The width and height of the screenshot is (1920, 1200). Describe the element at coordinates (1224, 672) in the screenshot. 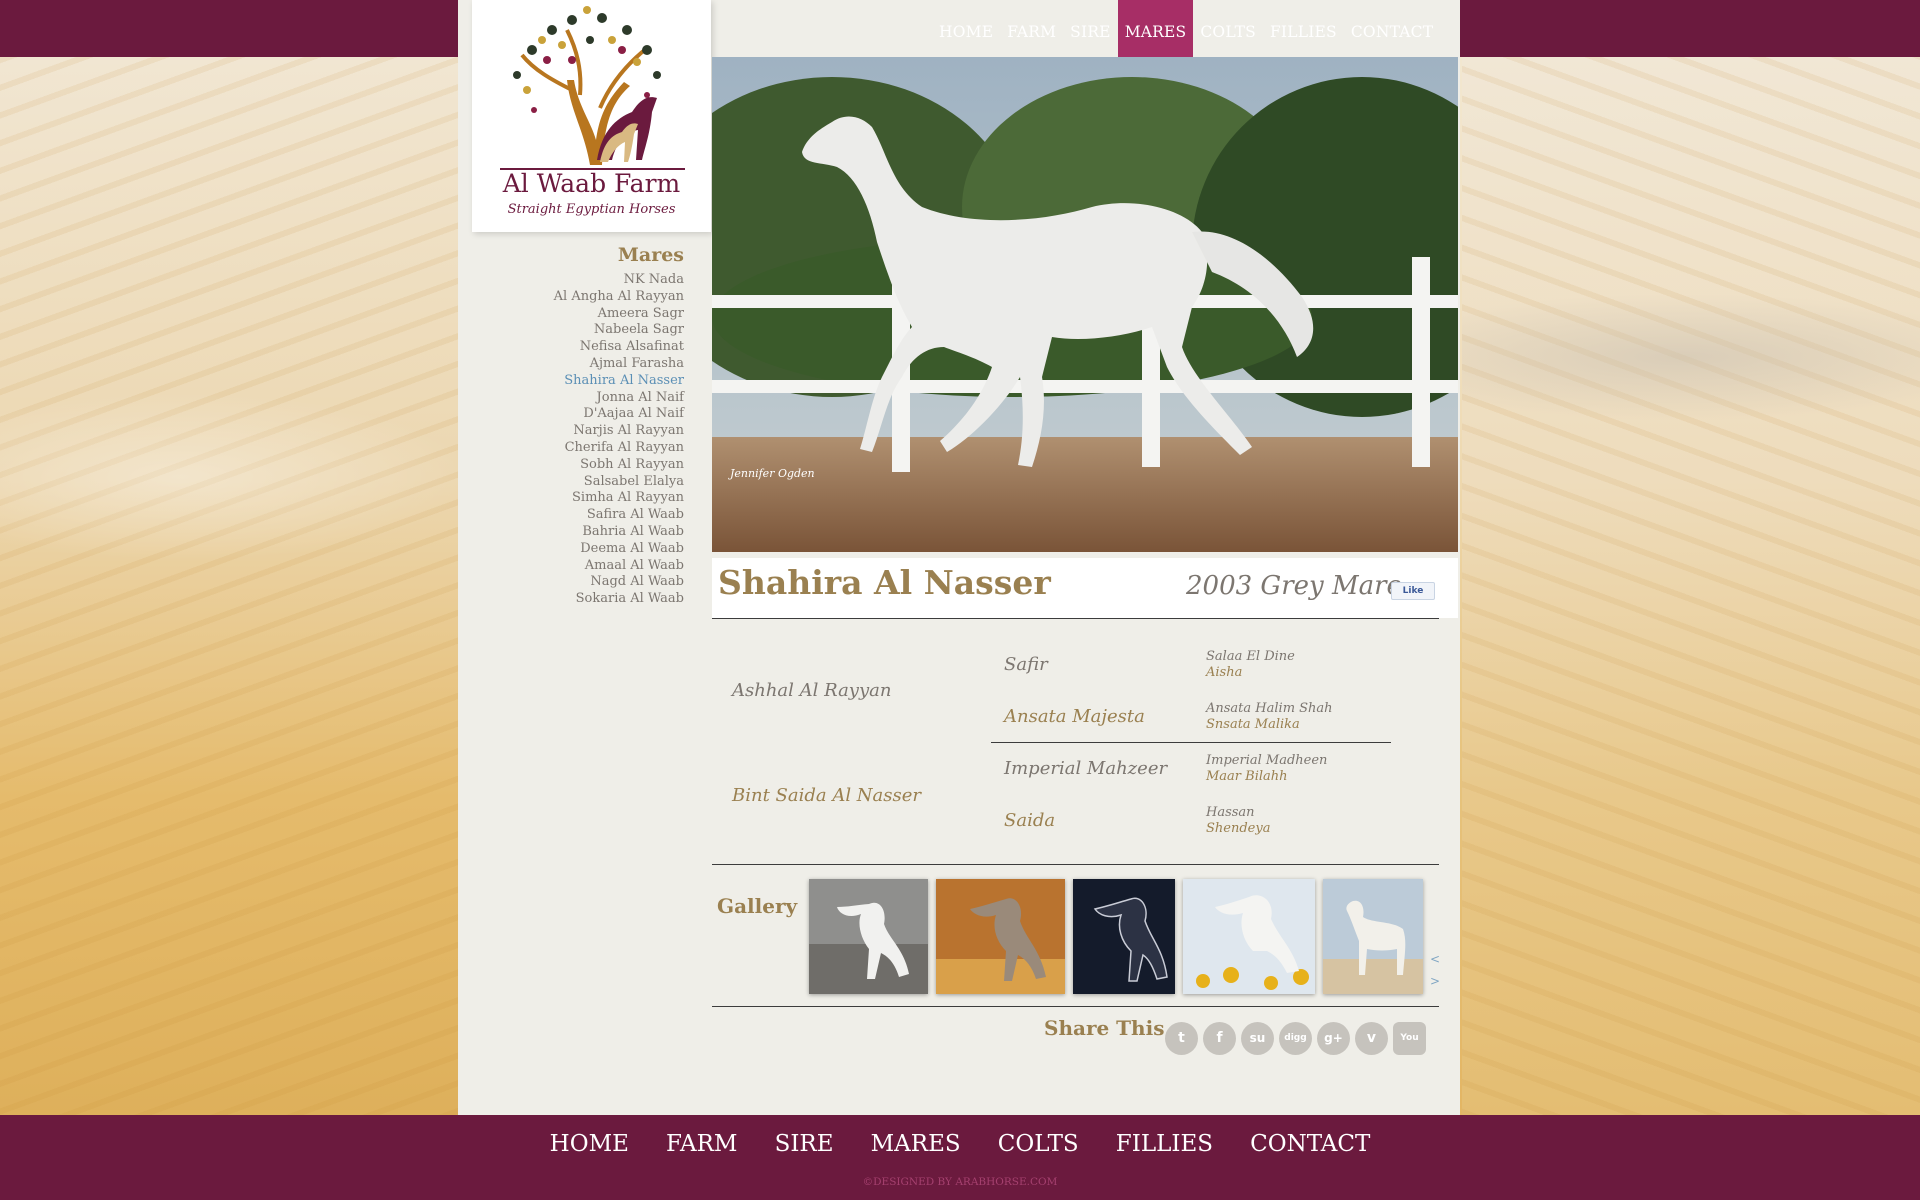

I see `pedigree-g3: Aisha` at that location.